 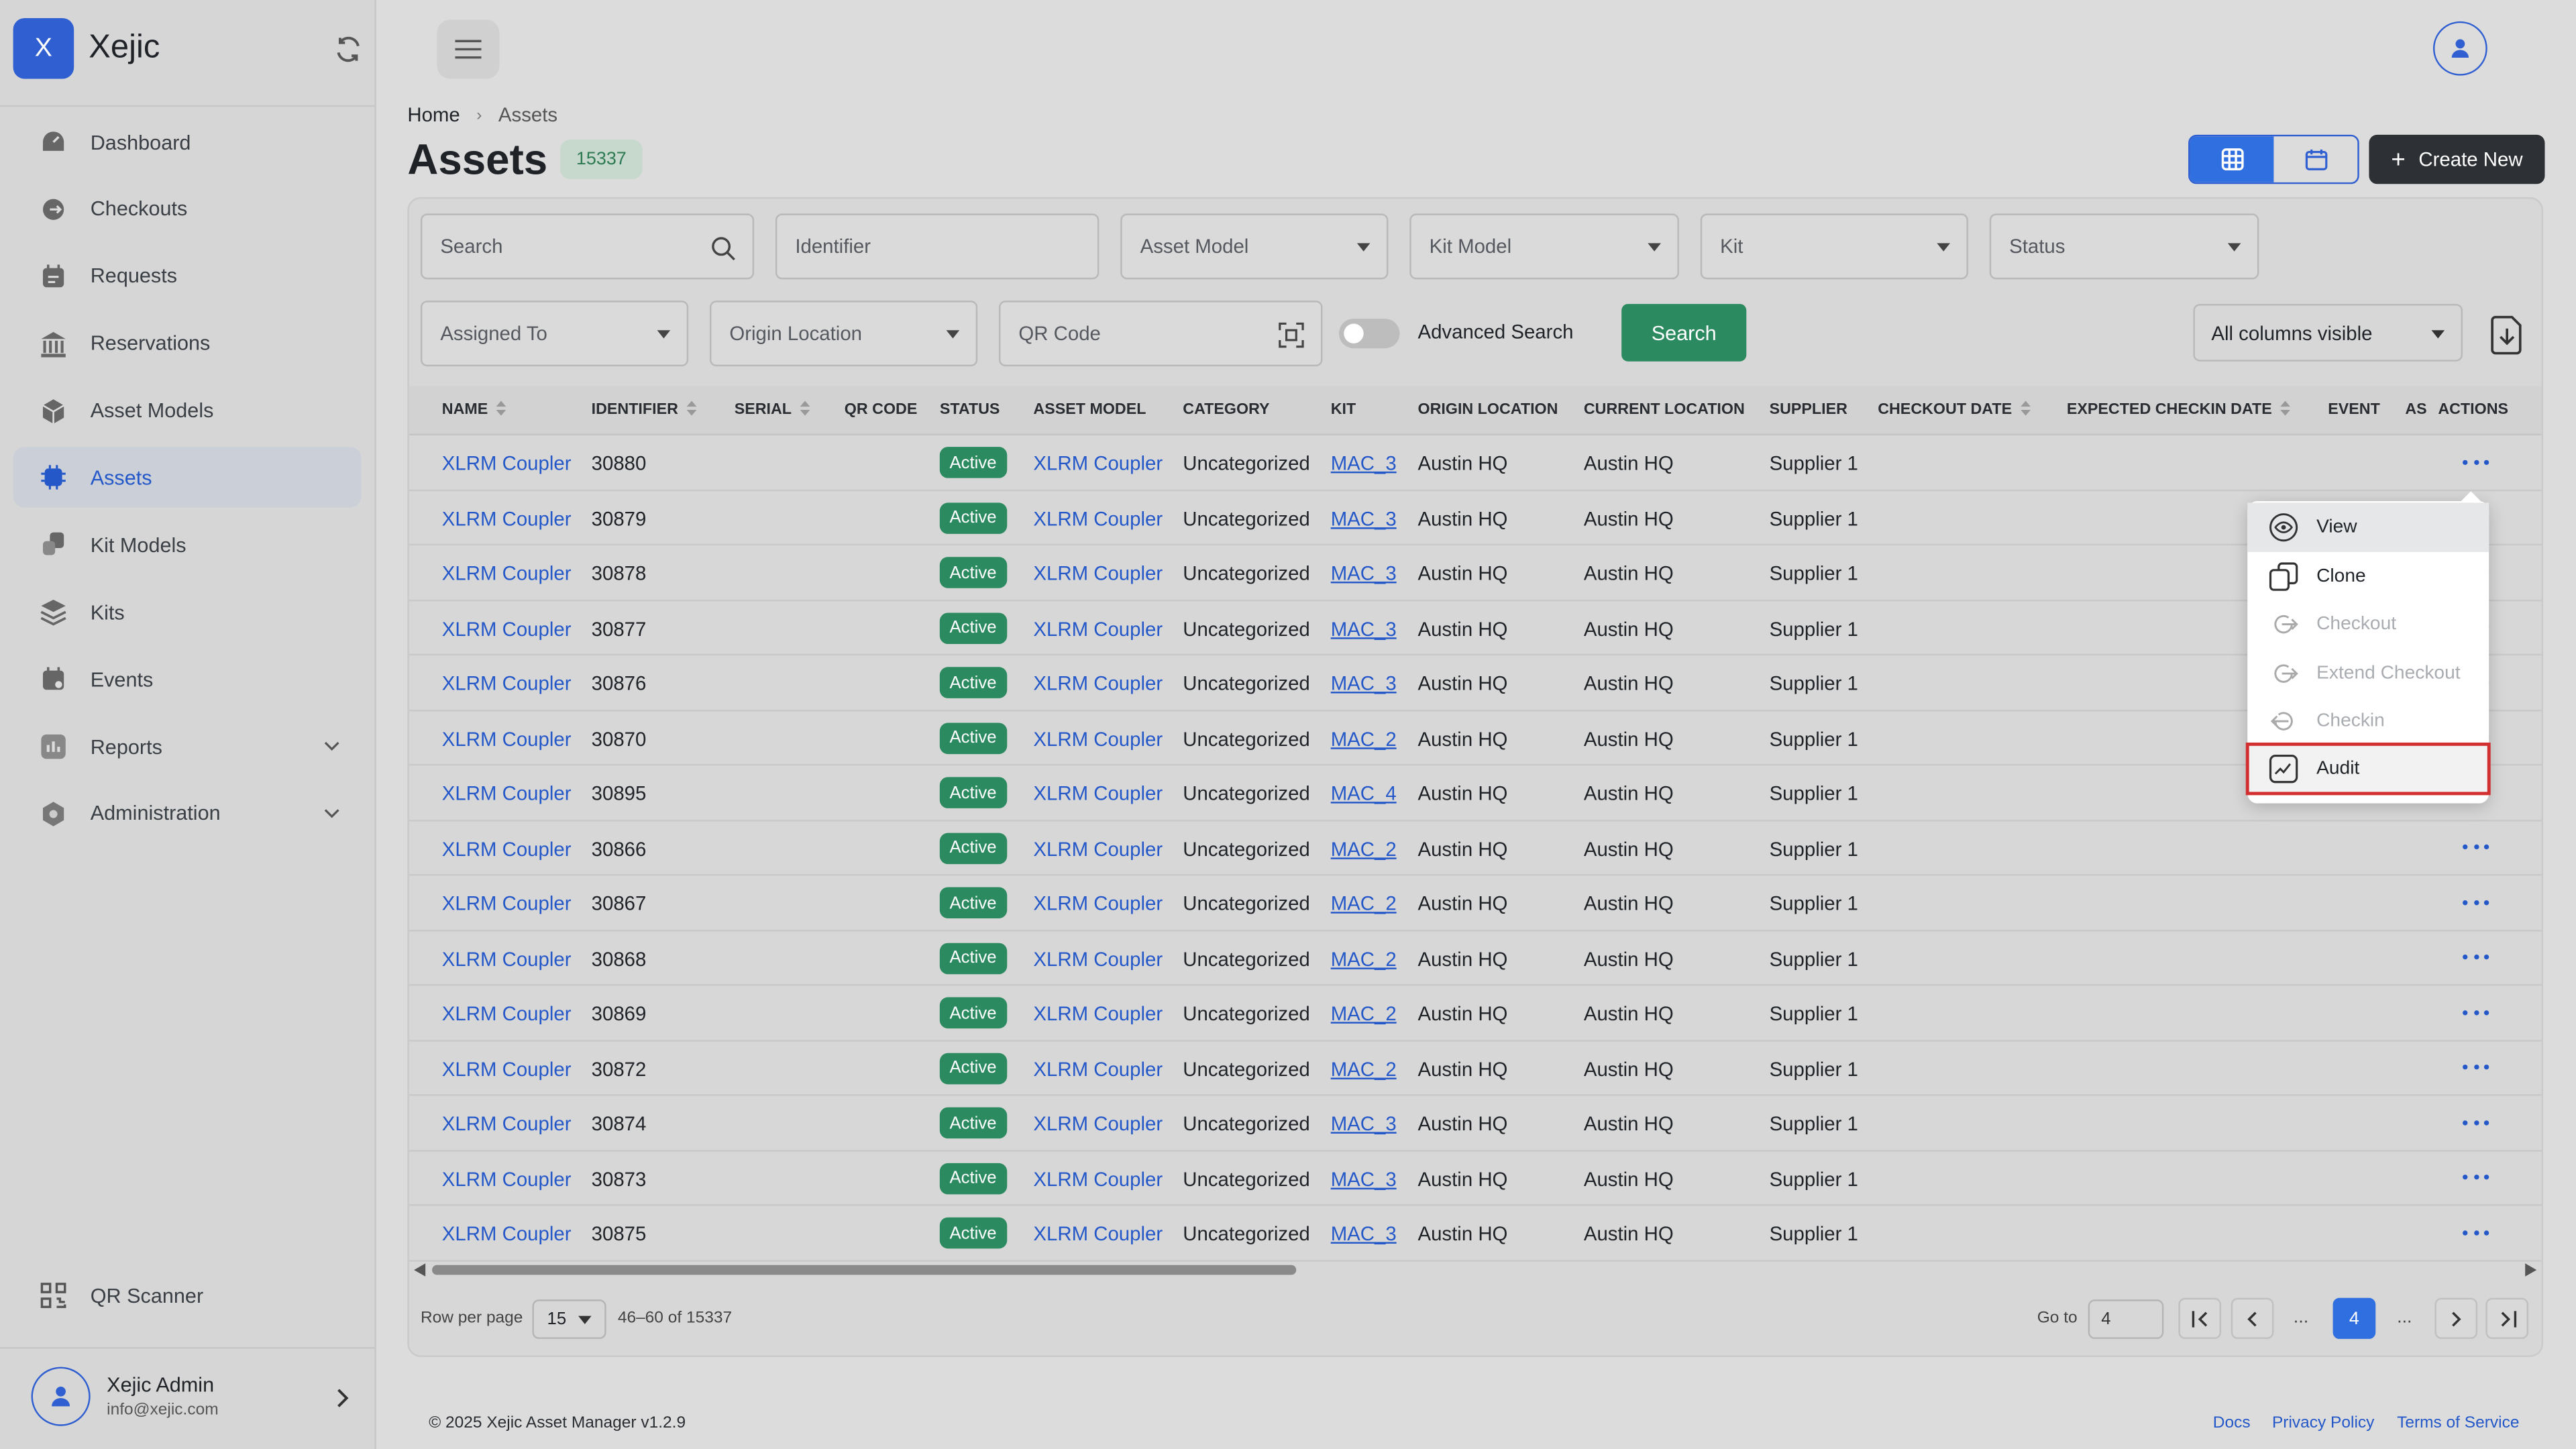 What do you see at coordinates (2457, 159) in the screenshot?
I see `create-new-button: + Create New` at bounding box center [2457, 159].